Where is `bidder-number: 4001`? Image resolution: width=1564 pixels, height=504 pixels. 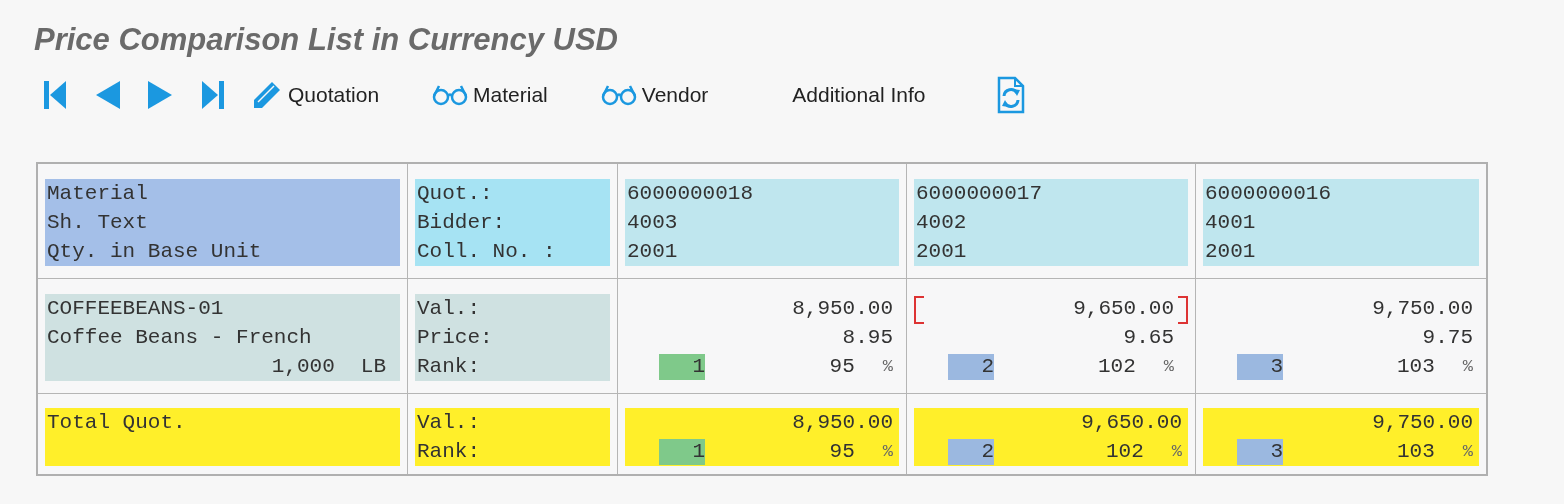 bidder-number: 4001 is located at coordinates (1231, 223).